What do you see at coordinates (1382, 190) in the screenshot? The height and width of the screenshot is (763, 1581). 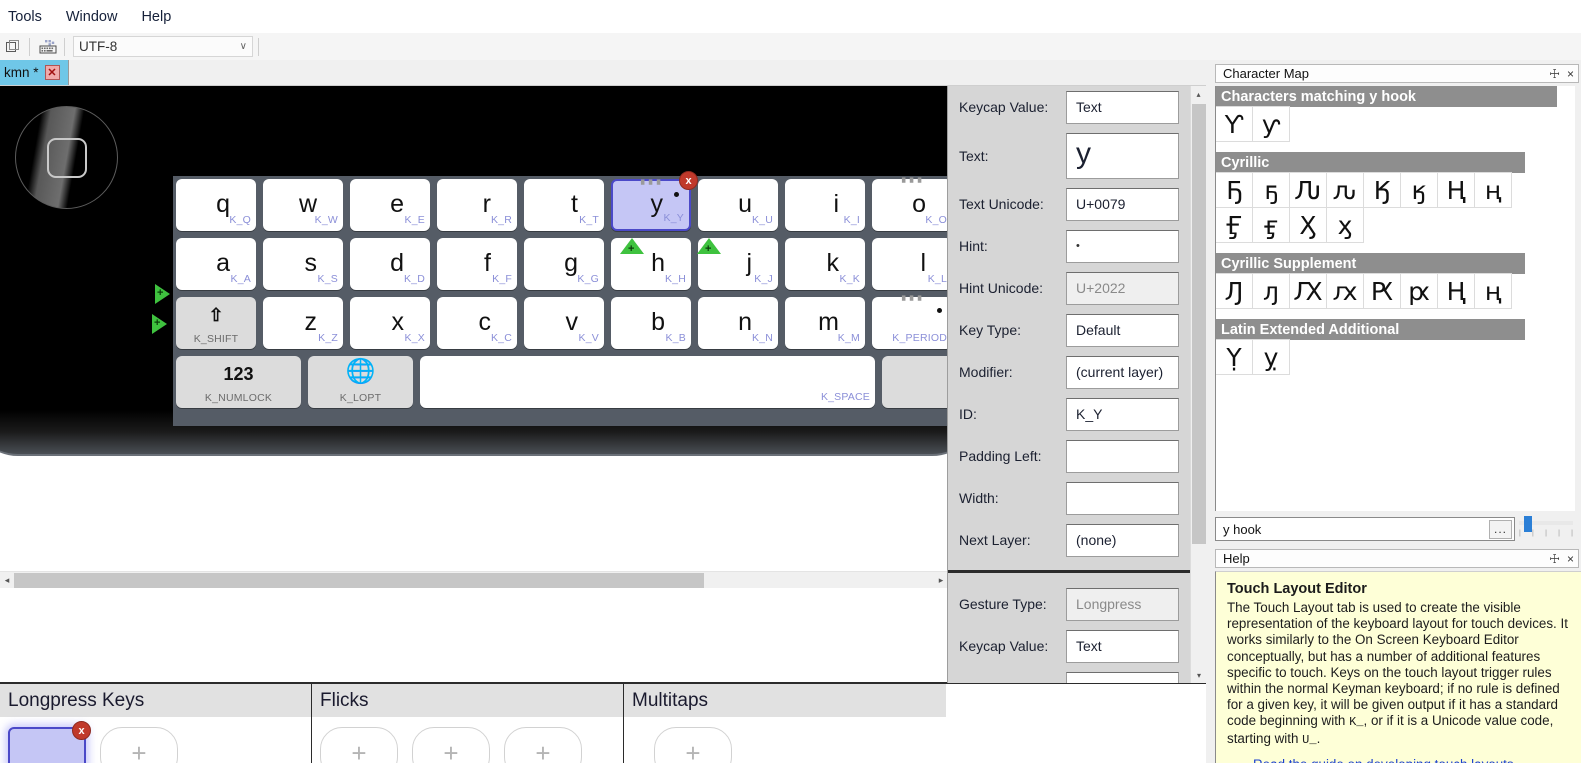 I see `charmap-cell: Ӄ` at bounding box center [1382, 190].